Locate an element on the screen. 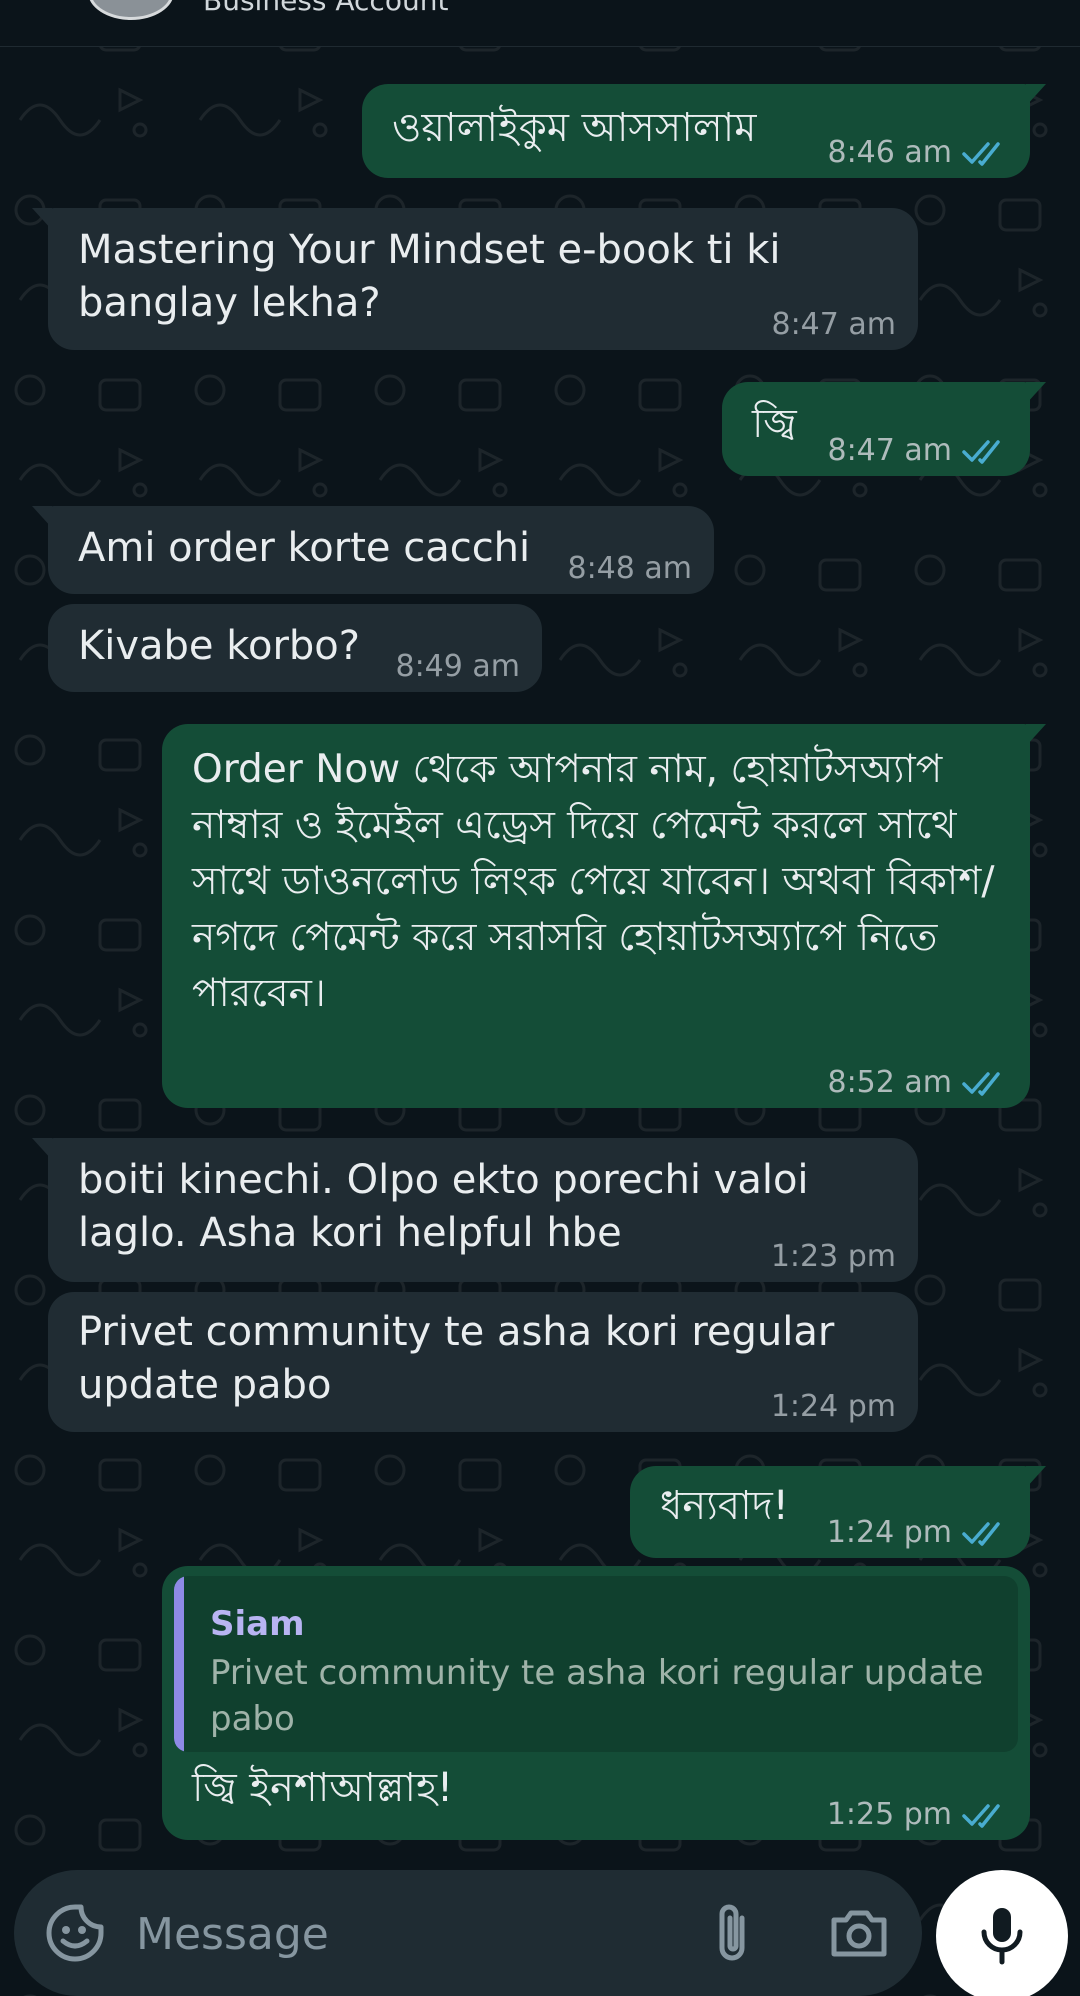  microphone-button is located at coordinates (1002, 1933).